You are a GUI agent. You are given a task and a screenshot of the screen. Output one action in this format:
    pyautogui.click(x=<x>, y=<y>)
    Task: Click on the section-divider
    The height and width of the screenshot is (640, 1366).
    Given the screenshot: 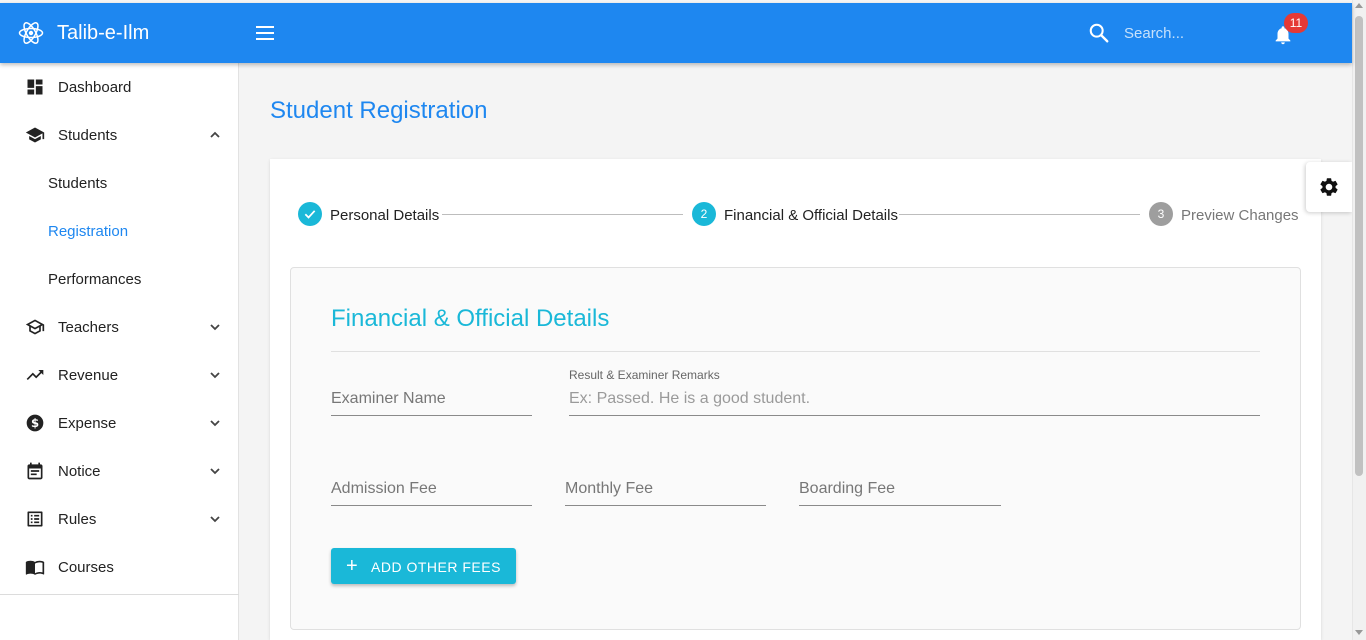 What is the action you would take?
    pyautogui.click(x=795, y=351)
    